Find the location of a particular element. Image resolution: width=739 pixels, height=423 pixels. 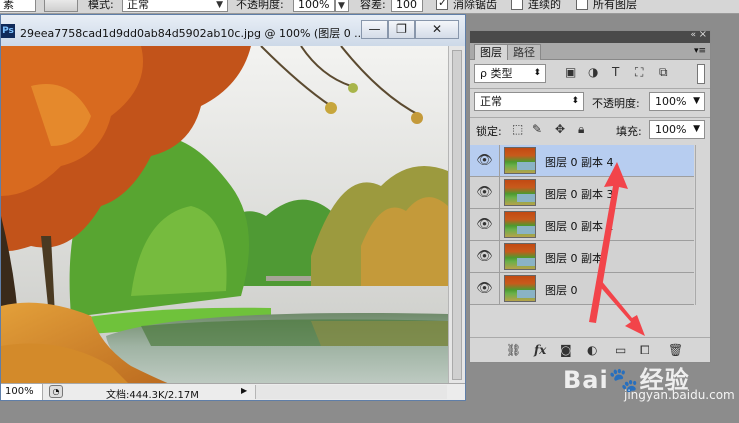

layer-name: 图层 0 副本 2 is located at coordinates (579, 226).